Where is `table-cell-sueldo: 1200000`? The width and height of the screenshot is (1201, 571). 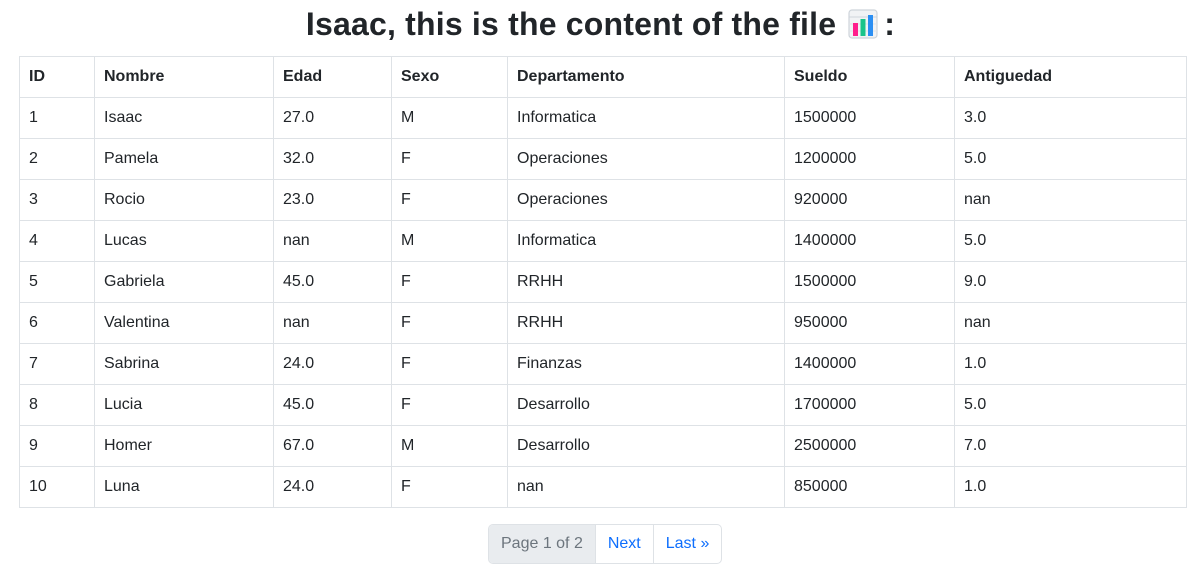 table-cell-sueldo: 1200000 is located at coordinates (869, 159).